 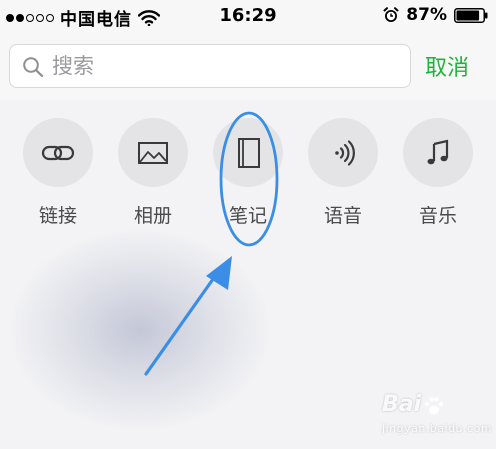 I want to click on music-icon, so click(x=438, y=151).